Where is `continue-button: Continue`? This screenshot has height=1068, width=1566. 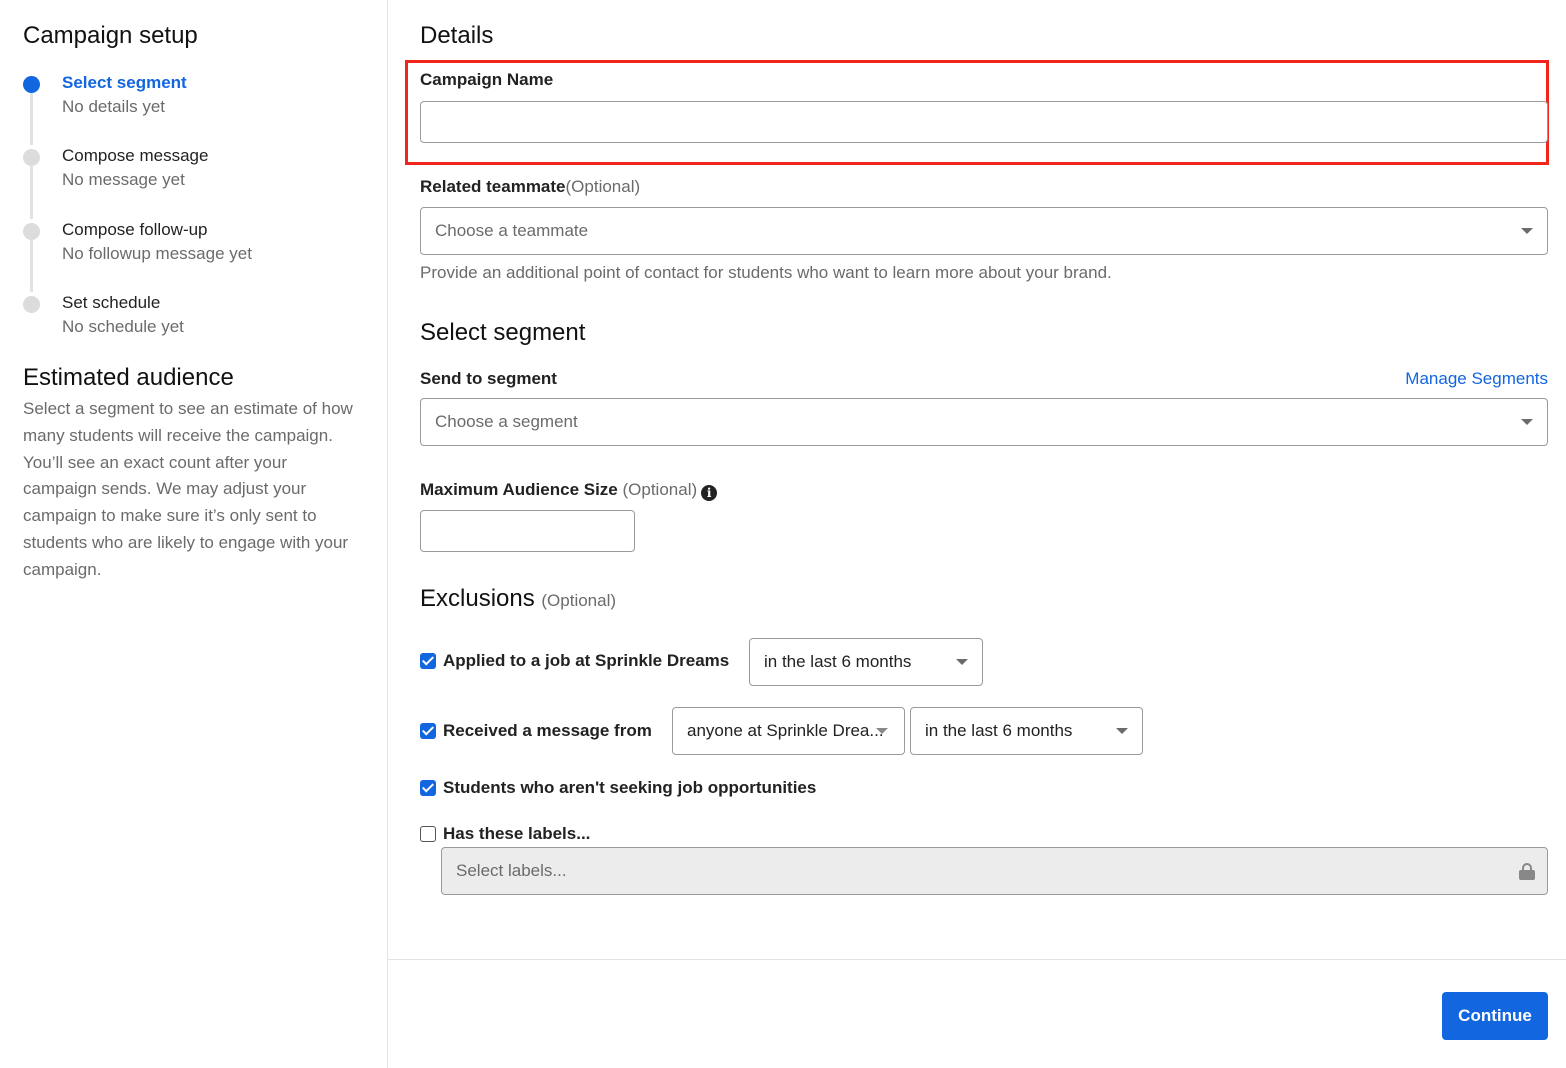
continue-button: Continue is located at coordinates (1495, 1016).